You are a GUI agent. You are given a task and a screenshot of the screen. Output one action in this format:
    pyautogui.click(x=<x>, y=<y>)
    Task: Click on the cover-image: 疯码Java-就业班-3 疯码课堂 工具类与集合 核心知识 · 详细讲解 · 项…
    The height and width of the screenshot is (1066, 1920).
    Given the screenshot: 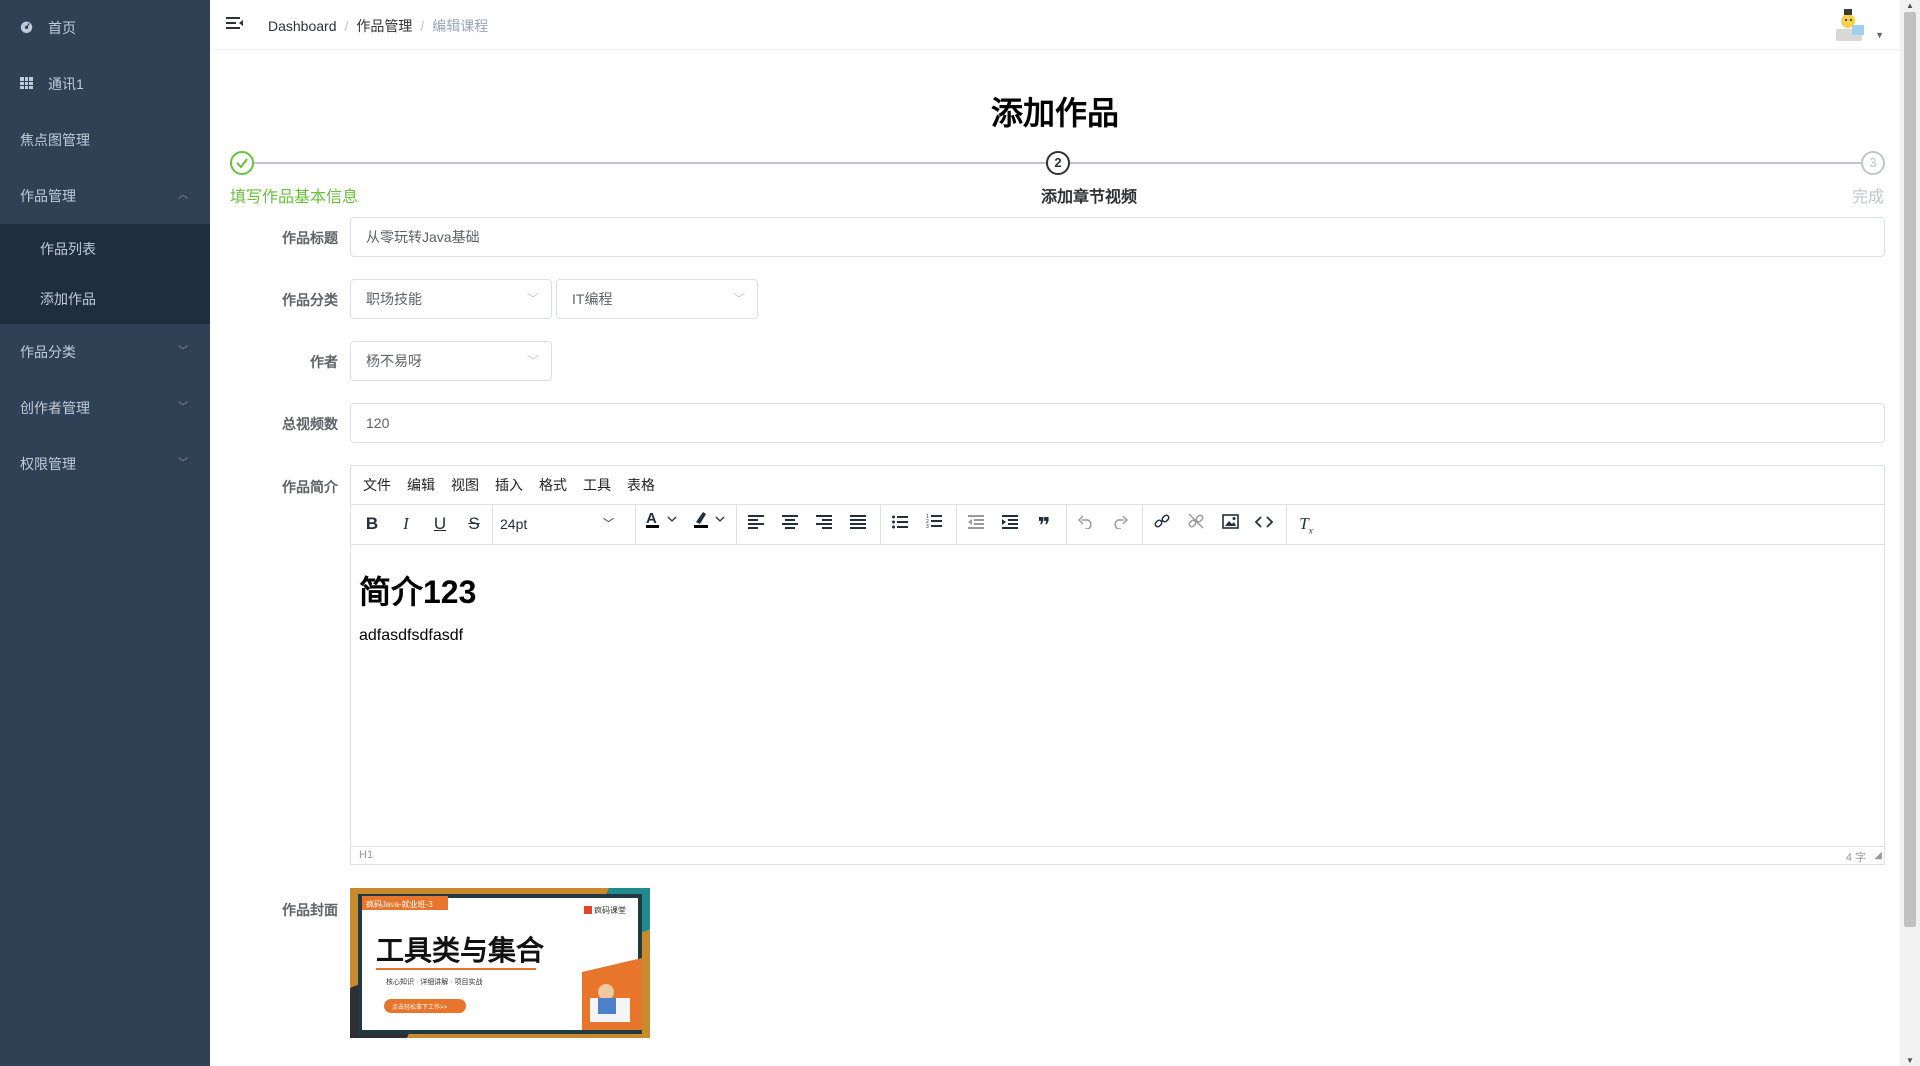 What is the action you would take?
    pyautogui.click(x=497, y=968)
    